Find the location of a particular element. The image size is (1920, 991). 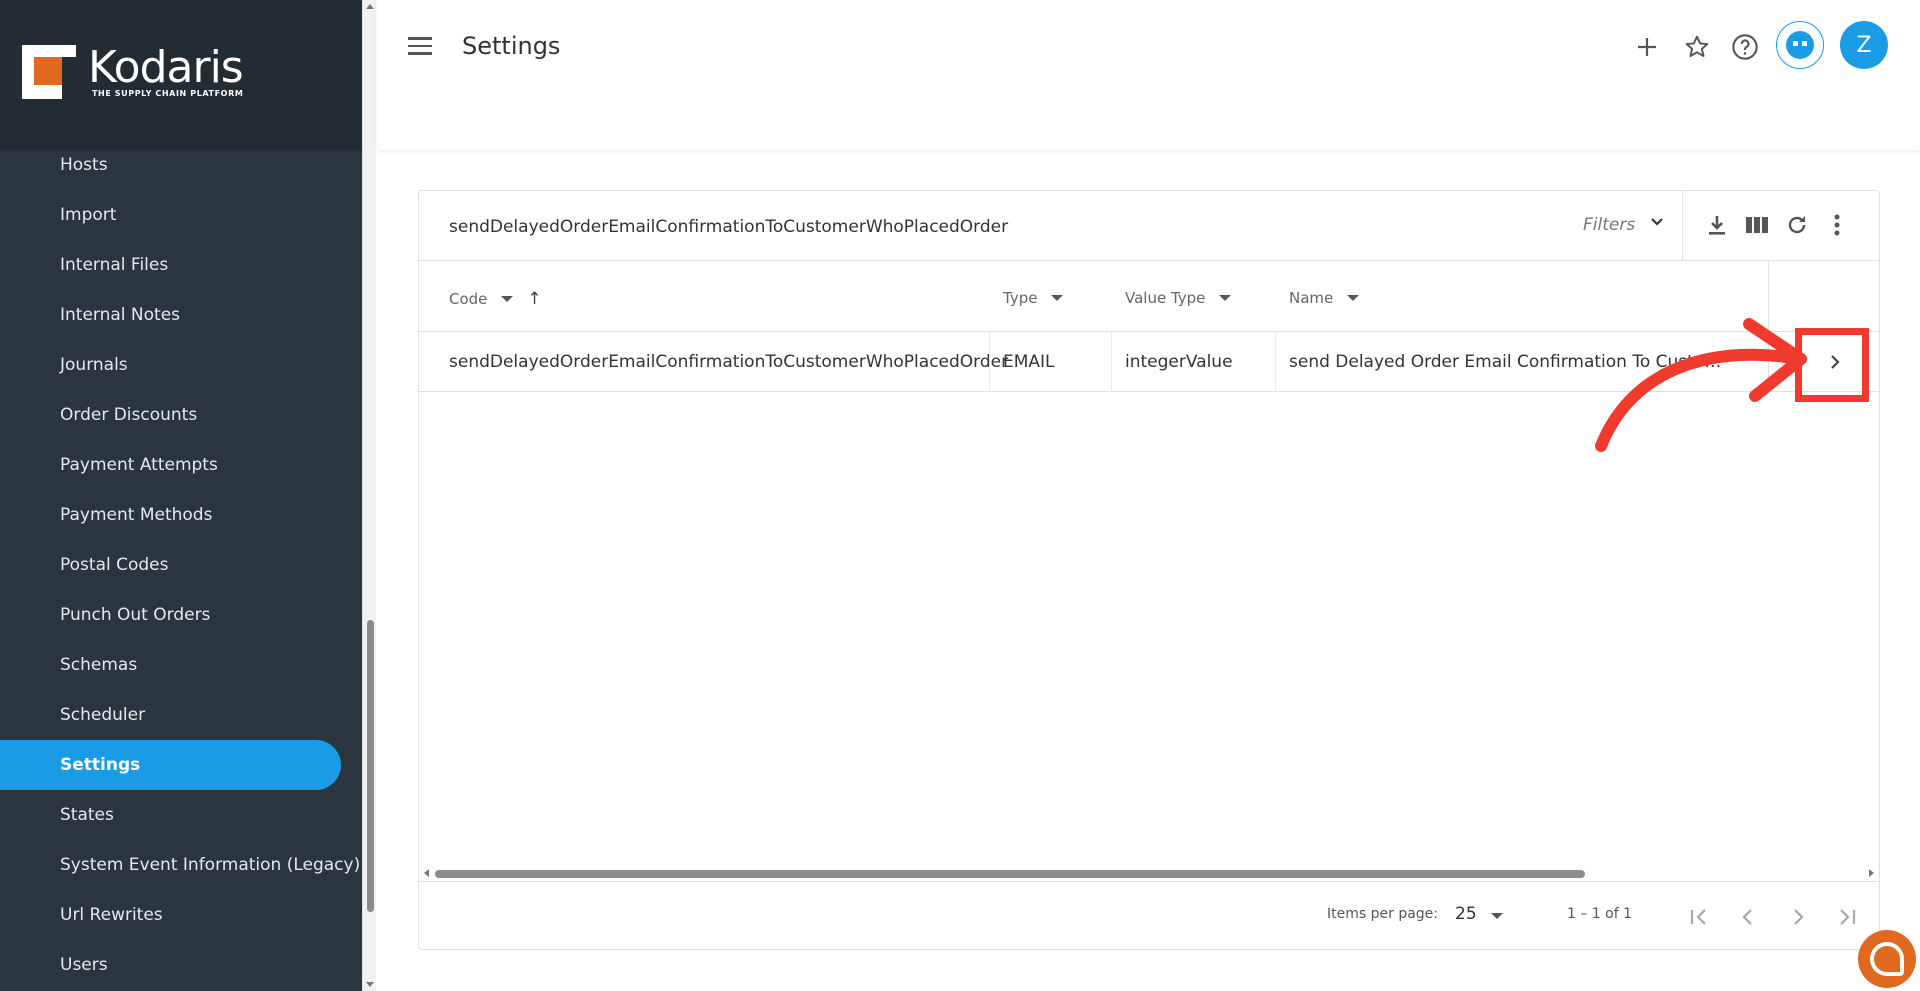

download-icon is located at coordinates (1717, 225).